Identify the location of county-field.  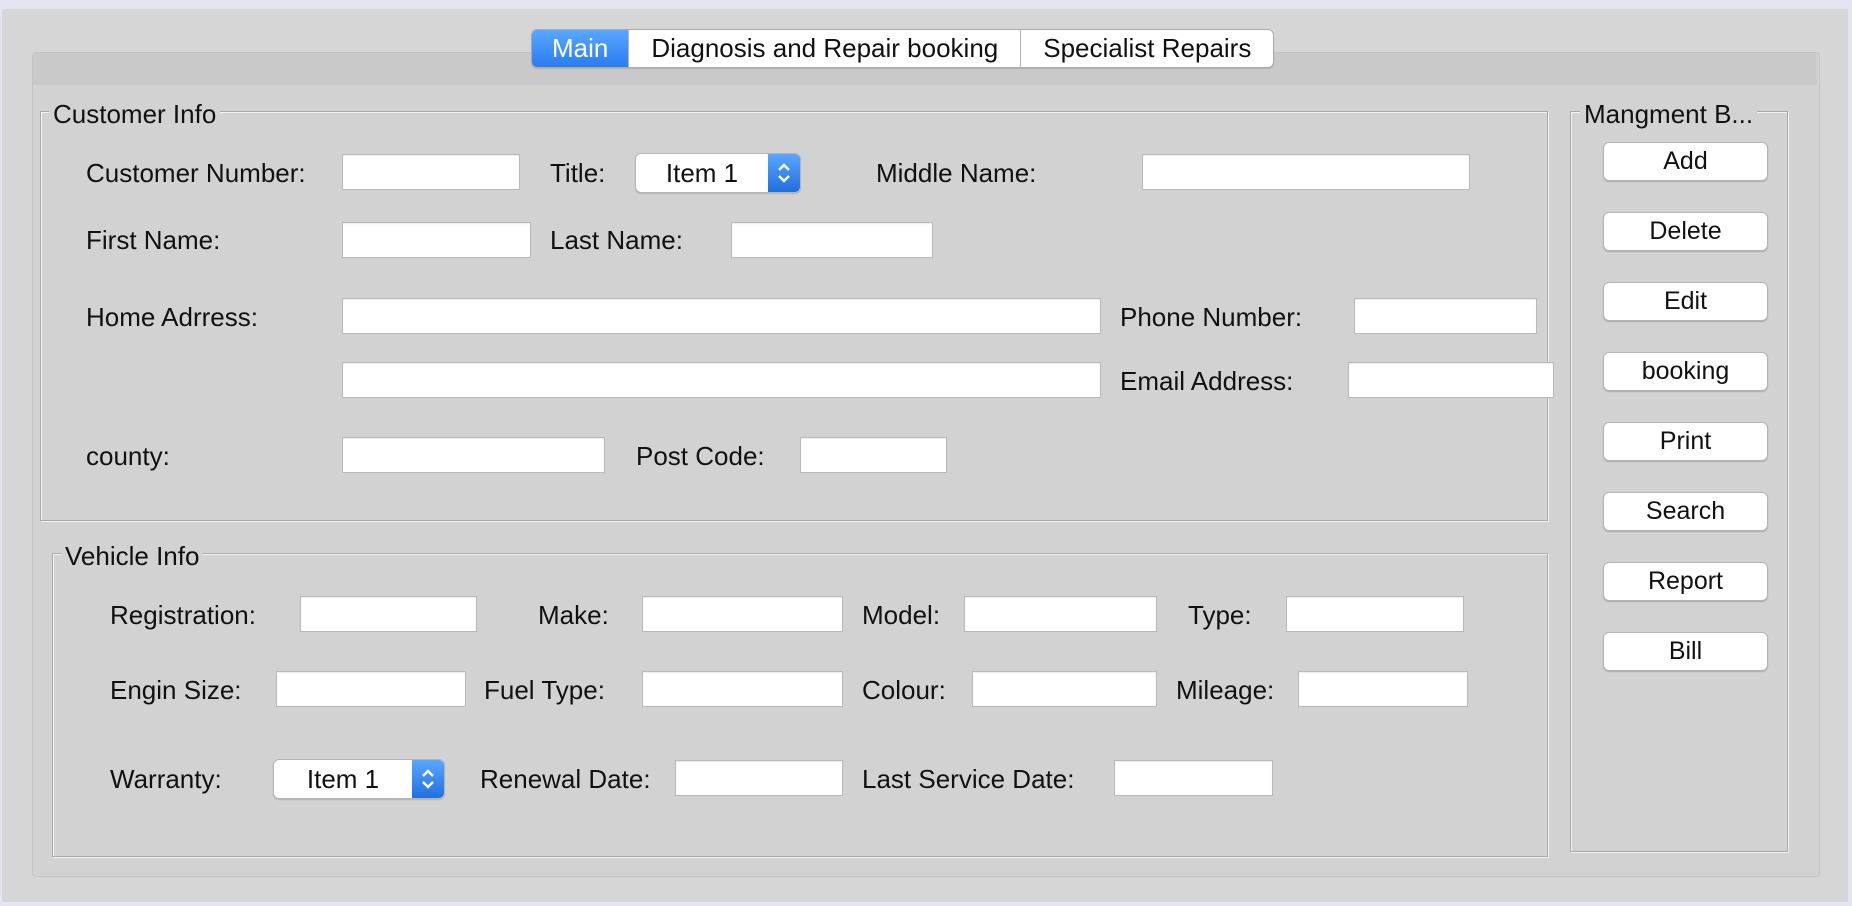
(473, 455).